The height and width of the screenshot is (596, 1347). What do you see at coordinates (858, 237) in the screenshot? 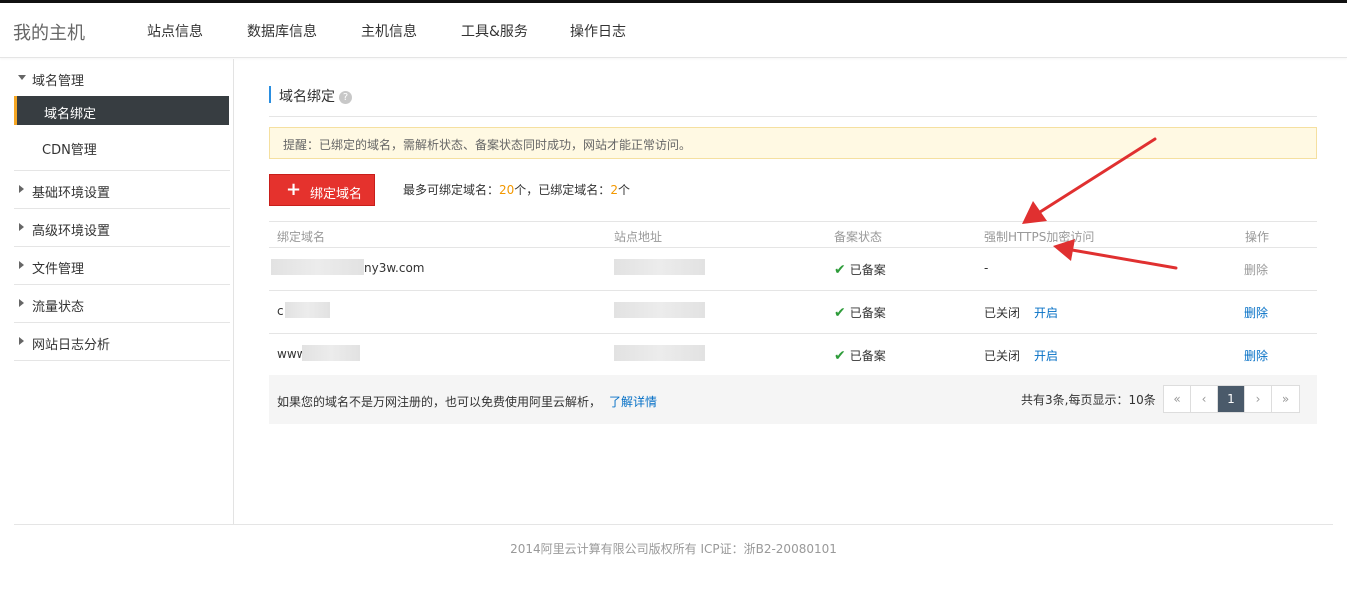
I see `column-header-icp-status: 备案状态` at bounding box center [858, 237].